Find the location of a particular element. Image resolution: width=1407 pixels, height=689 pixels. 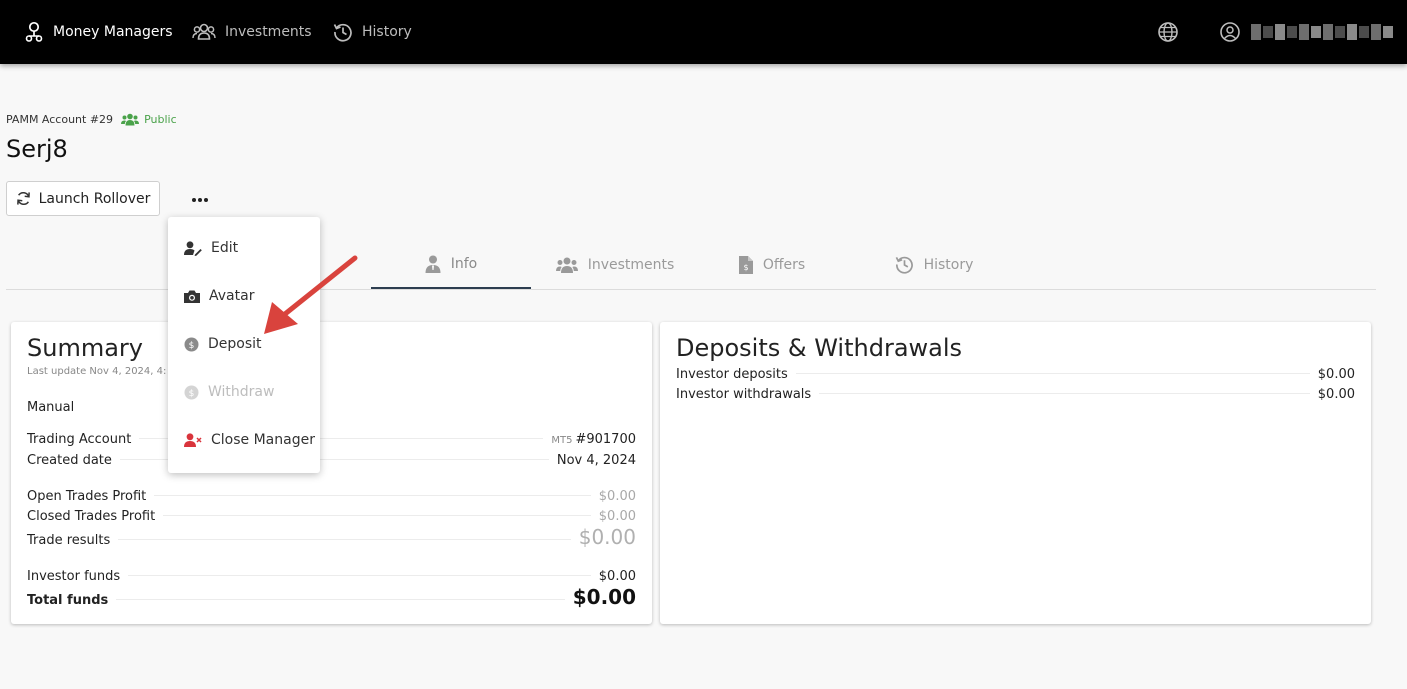

rollover-mode: Manual is located at coordinates (51, 407).